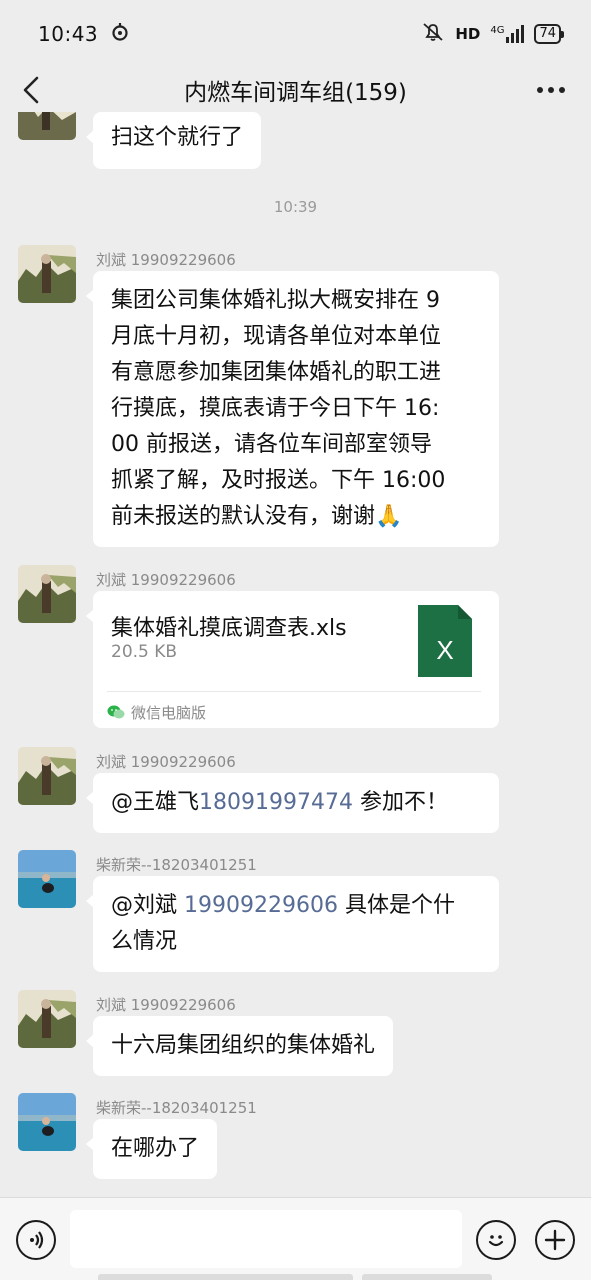 This screenshot has height=1280, width=591. Describe the element at coordinates (389, 516) in the screenshot. I see `pray-emoji: 🙏` at that location.